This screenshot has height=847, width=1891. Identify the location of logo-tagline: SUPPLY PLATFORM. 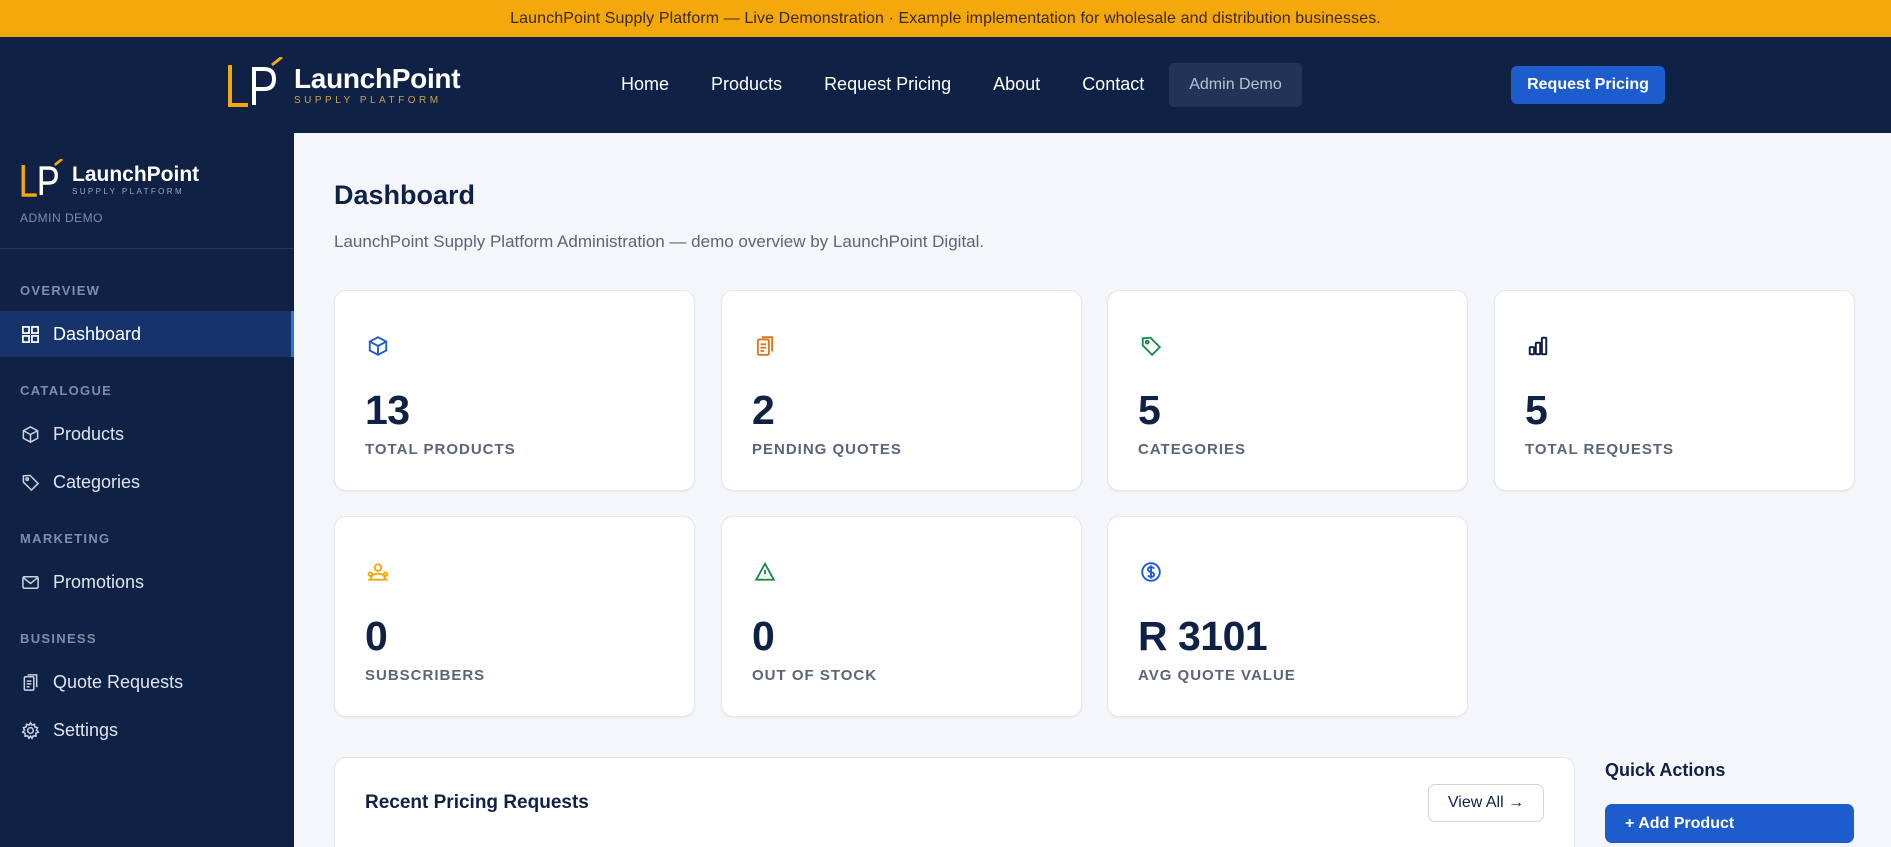
(368, 100).